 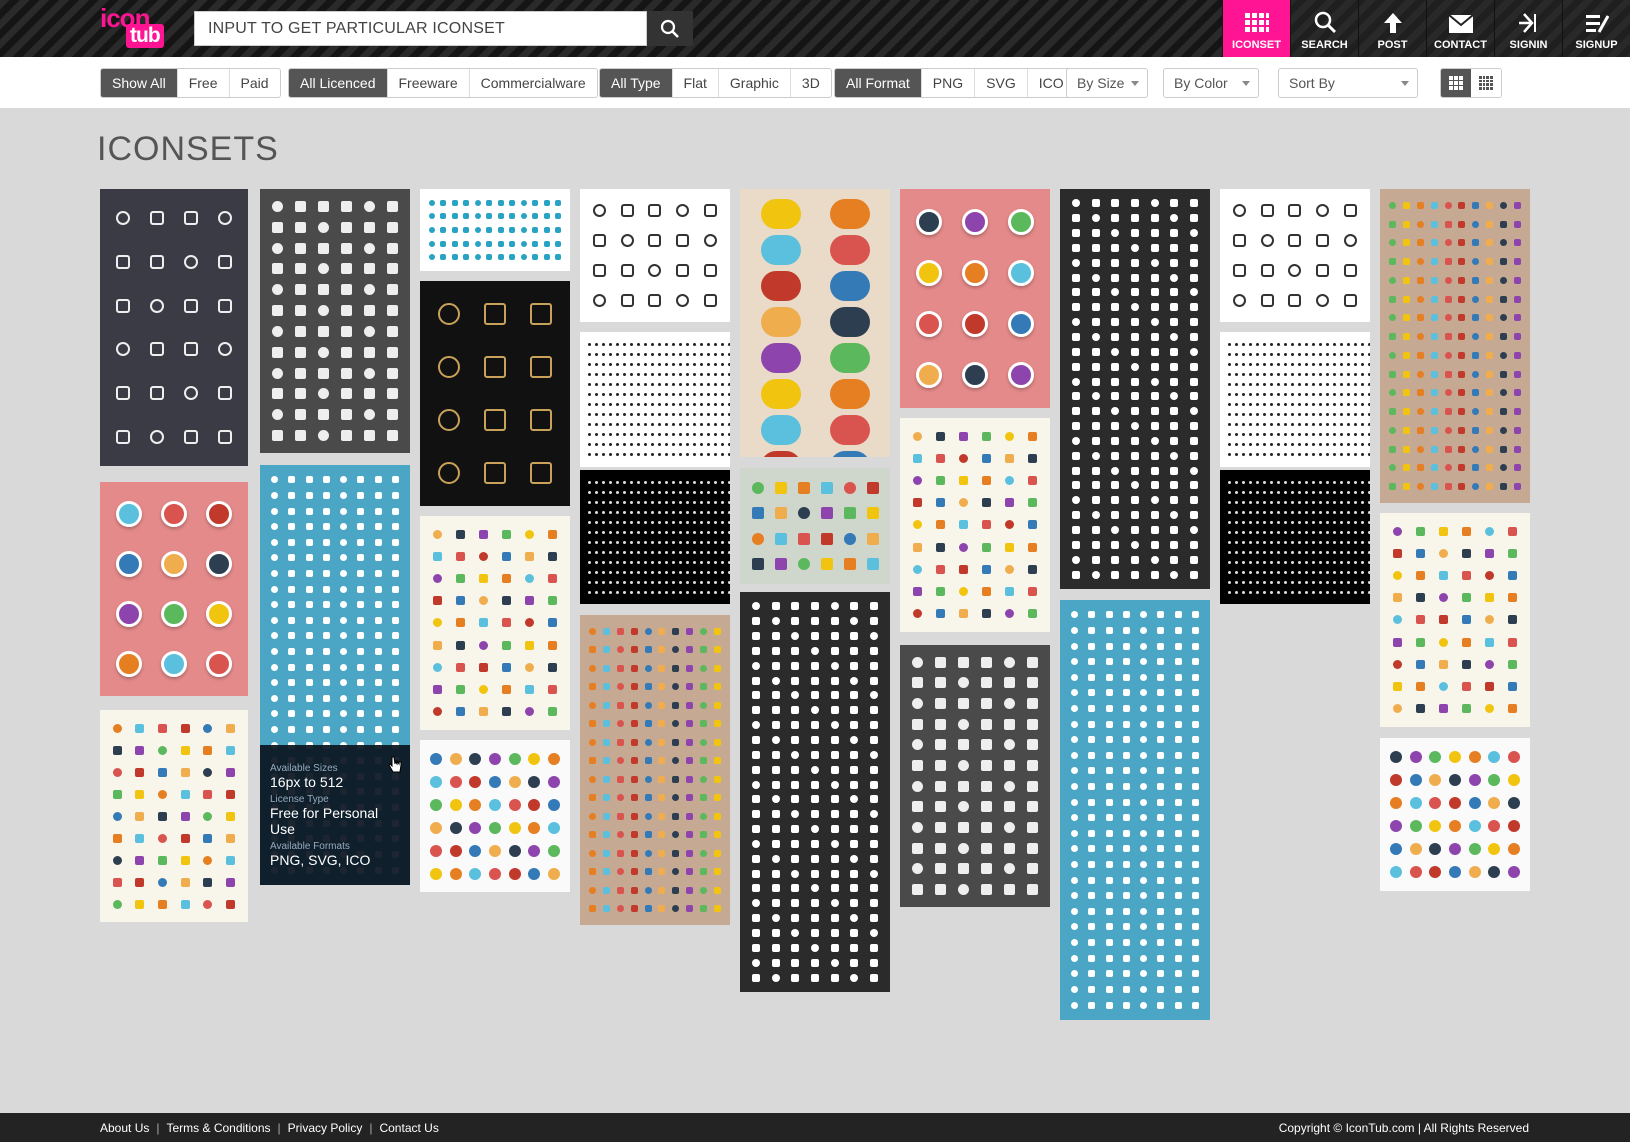 What do you see at coordinates (1596, 28) in the screenshot?
I see `nav-signup: SIGNUP` at bounding box center [1596, 28].